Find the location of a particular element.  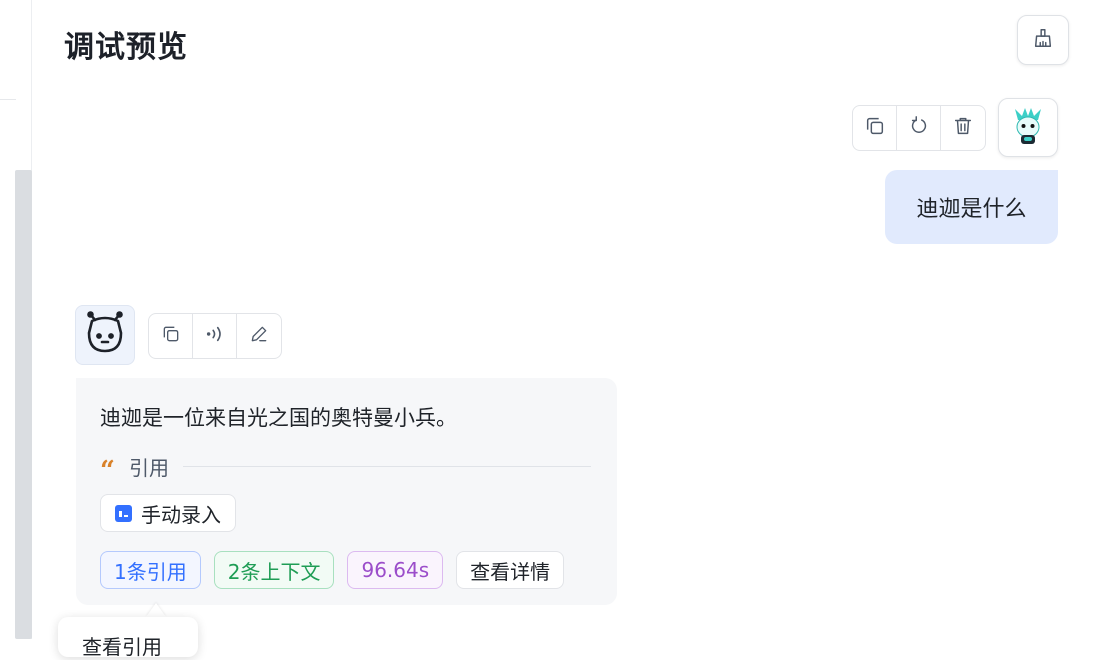

voice-icon is located at coordinates (215, 336).